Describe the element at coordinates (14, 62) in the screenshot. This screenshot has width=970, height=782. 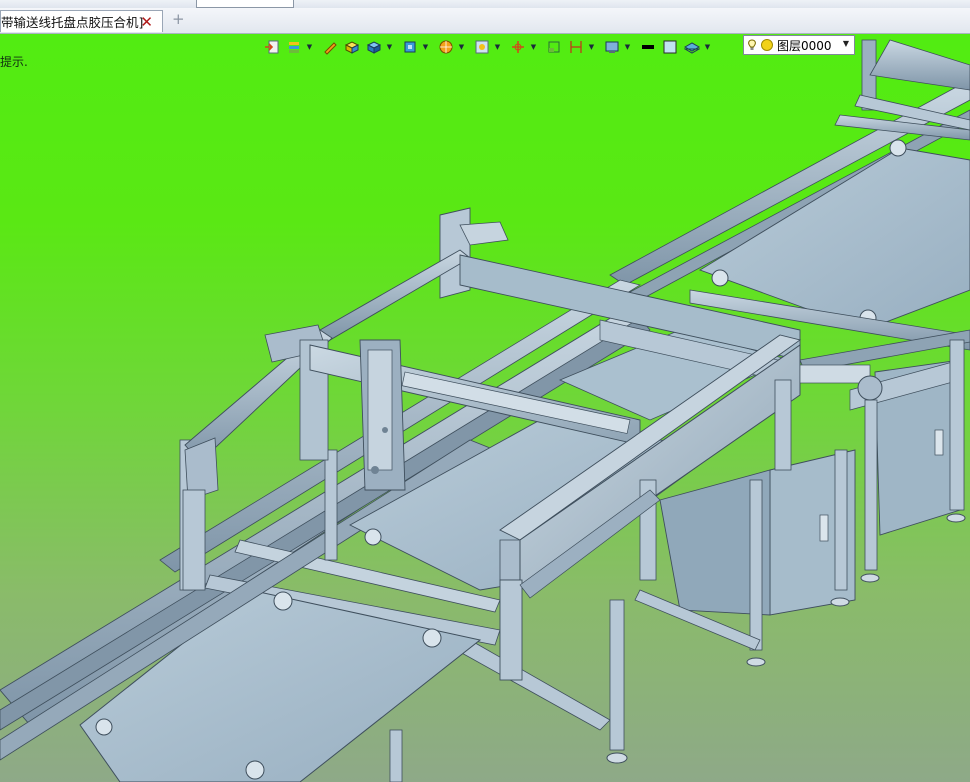
I see `prompt-text: 提示.` at that location.